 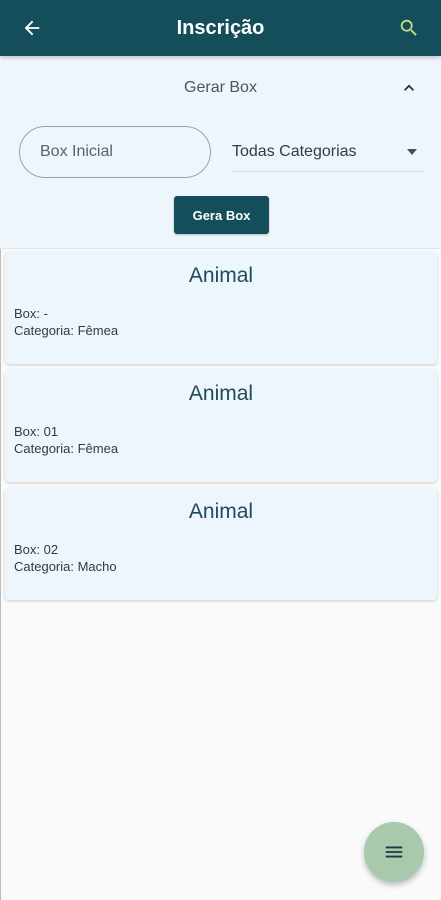 What do you see at coordinates (65, 566) in the screenshot?
I see `card-category: Categoria: Macho` at bounding box center [65, 566].